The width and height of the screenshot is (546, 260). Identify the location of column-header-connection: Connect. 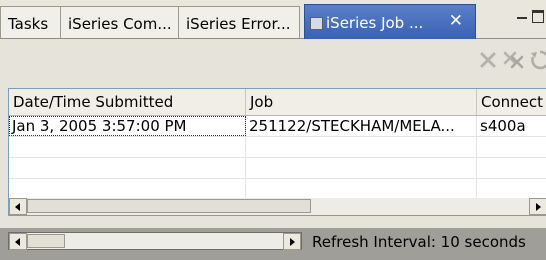
(511, 102).